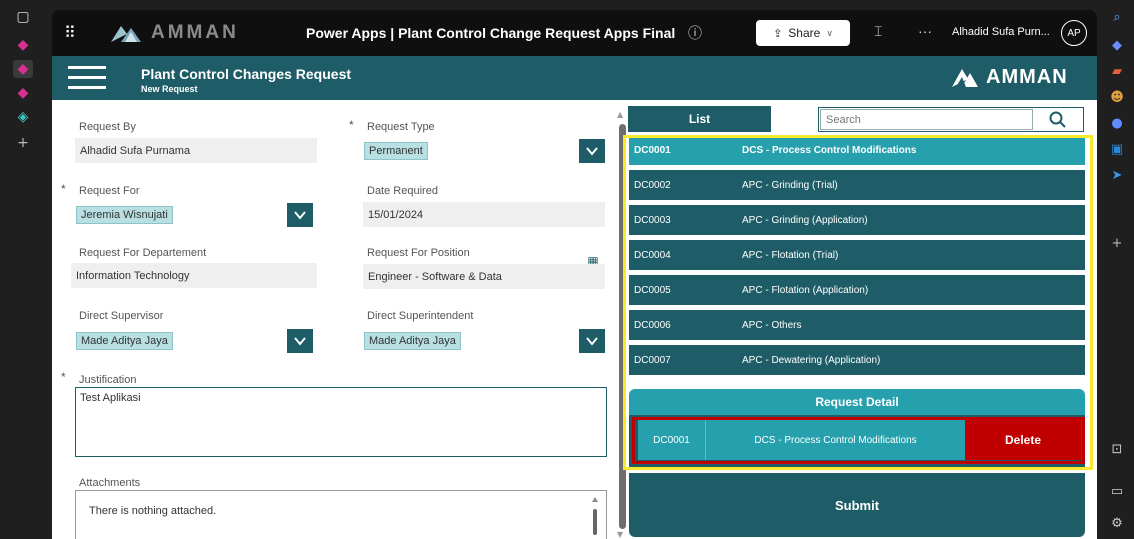 Image resolution: width=1134 pixels, height=539 pixels. I want to click on avatar: AP, so click(1074, 33).